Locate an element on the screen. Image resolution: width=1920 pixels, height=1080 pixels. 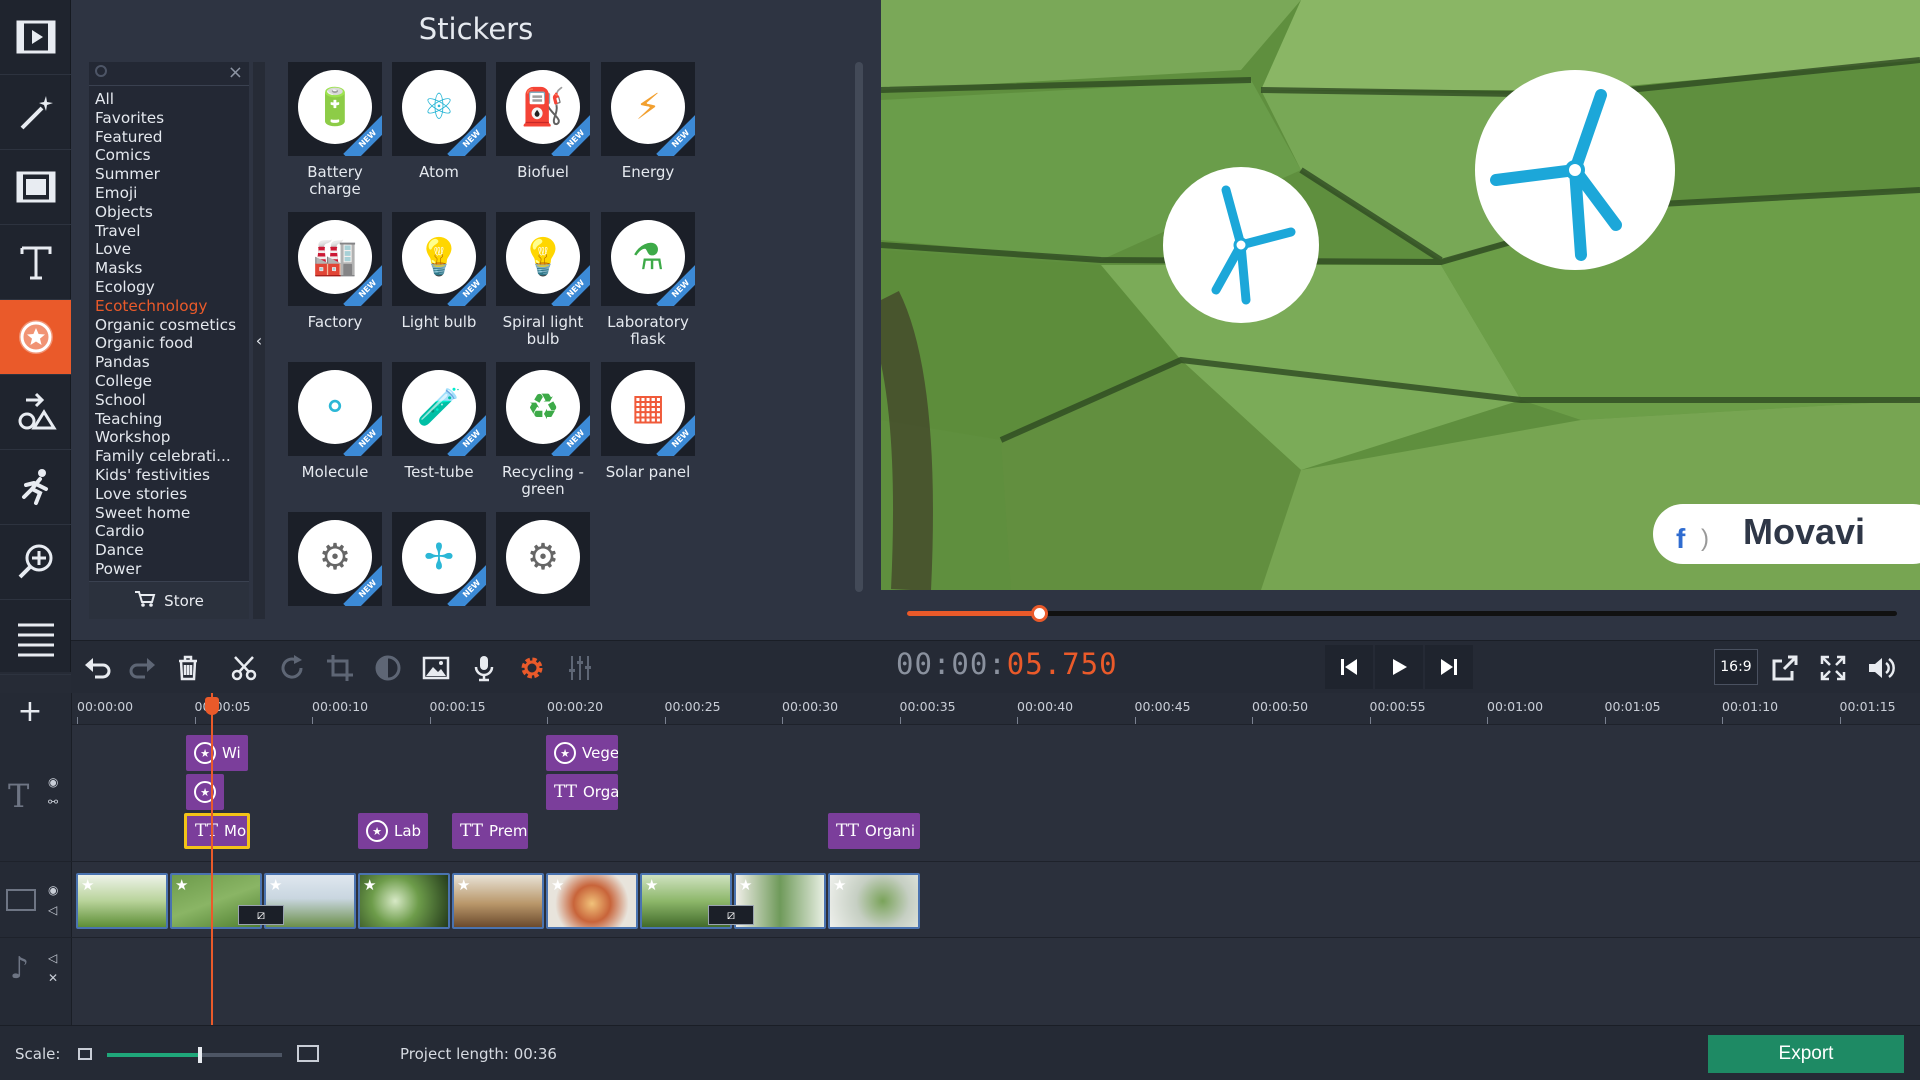
category-search-input: × is located at coordinates (169, 74).